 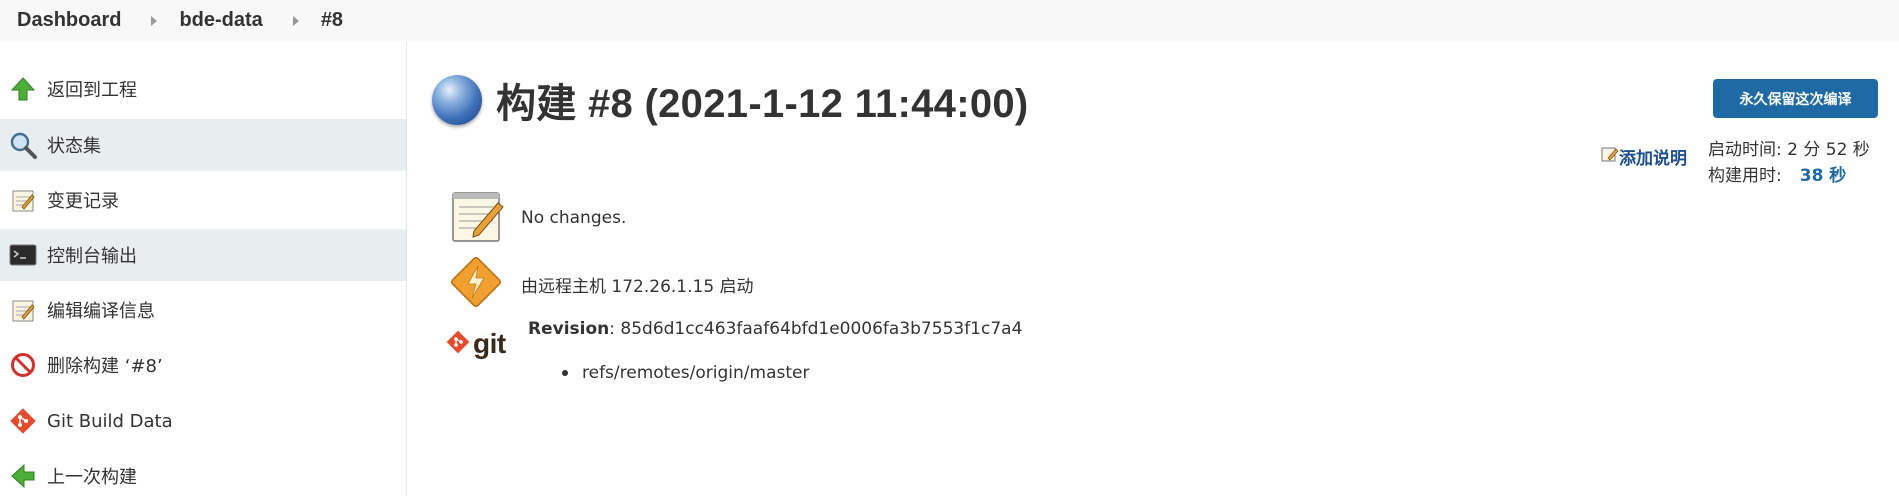 I want to click on duration-link: 38 秒, so click(x=1823, y=176).